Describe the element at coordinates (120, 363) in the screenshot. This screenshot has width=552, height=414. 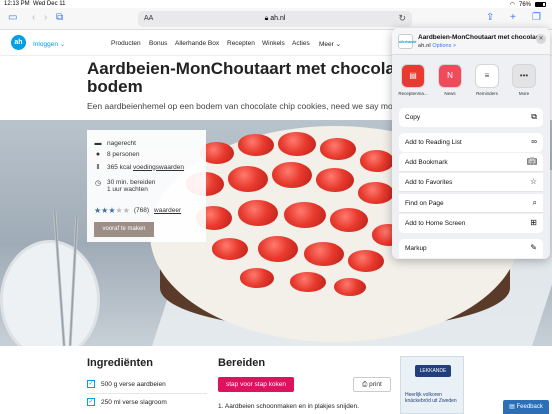
I see `ingredients-title: Ingrediënten` at that location.